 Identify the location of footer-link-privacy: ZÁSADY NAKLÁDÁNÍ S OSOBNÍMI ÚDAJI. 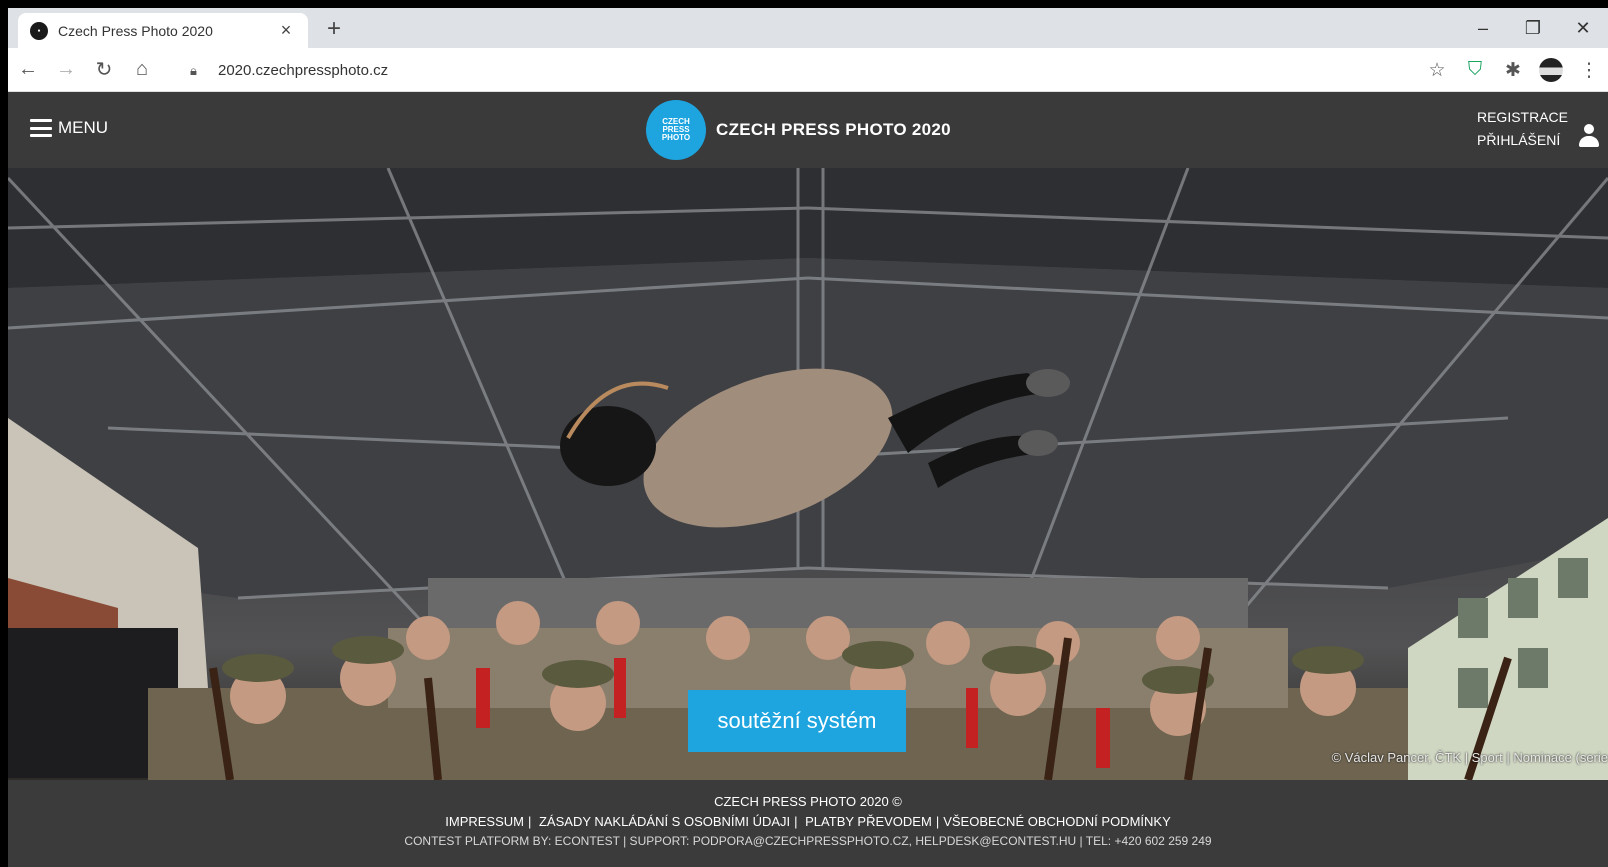
(664, 821).